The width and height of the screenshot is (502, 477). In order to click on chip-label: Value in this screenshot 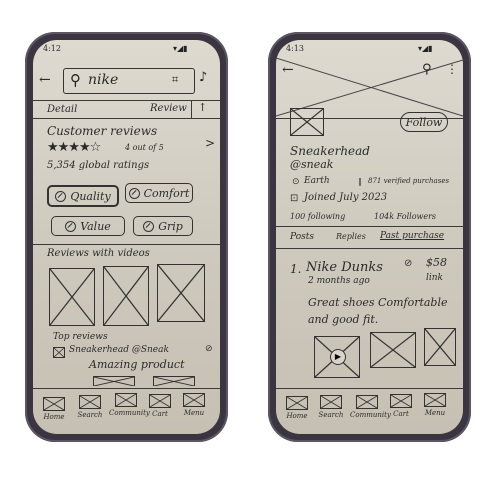, I will do `click(95, 226)`.